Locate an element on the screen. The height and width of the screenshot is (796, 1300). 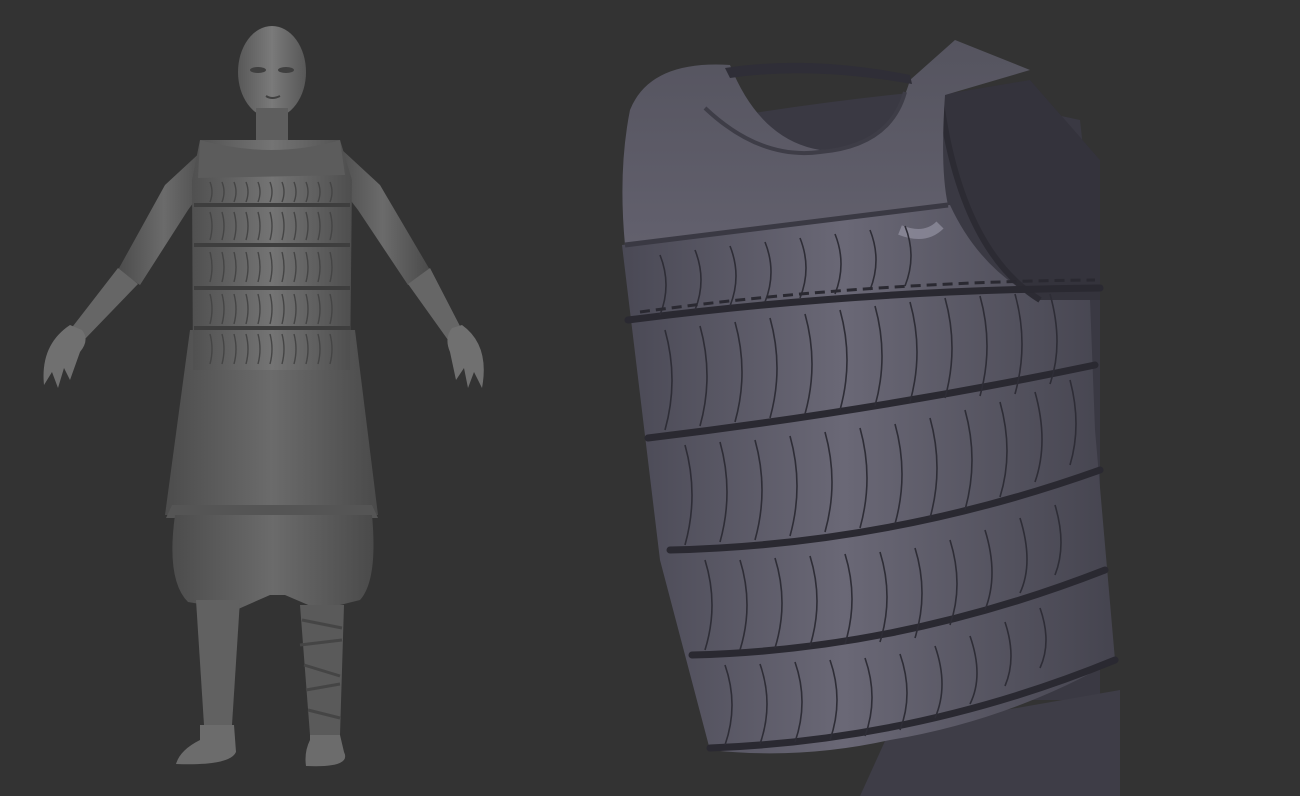
head is located at coordinates (272, 84).